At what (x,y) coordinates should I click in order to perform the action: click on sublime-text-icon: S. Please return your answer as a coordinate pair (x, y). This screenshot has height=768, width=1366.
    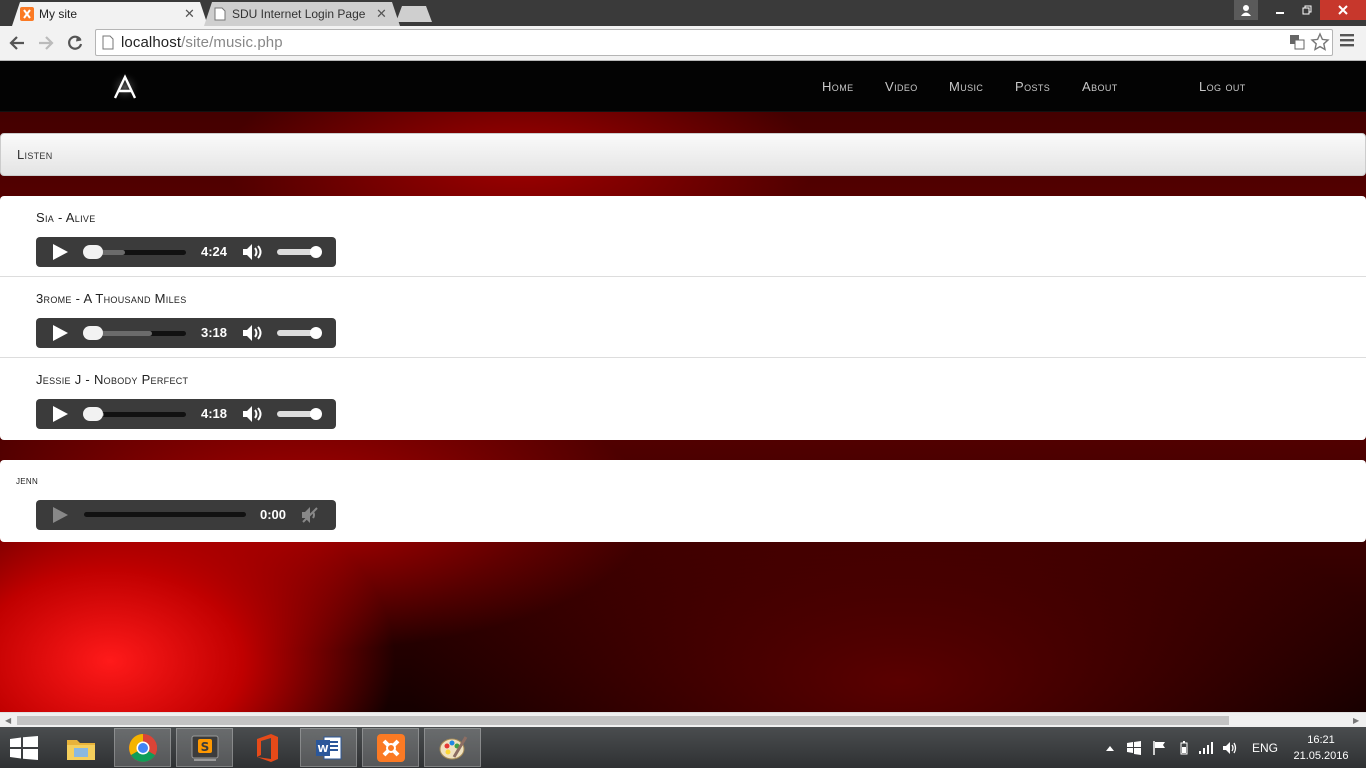
    Looking at the image, I should click on (204, 747).